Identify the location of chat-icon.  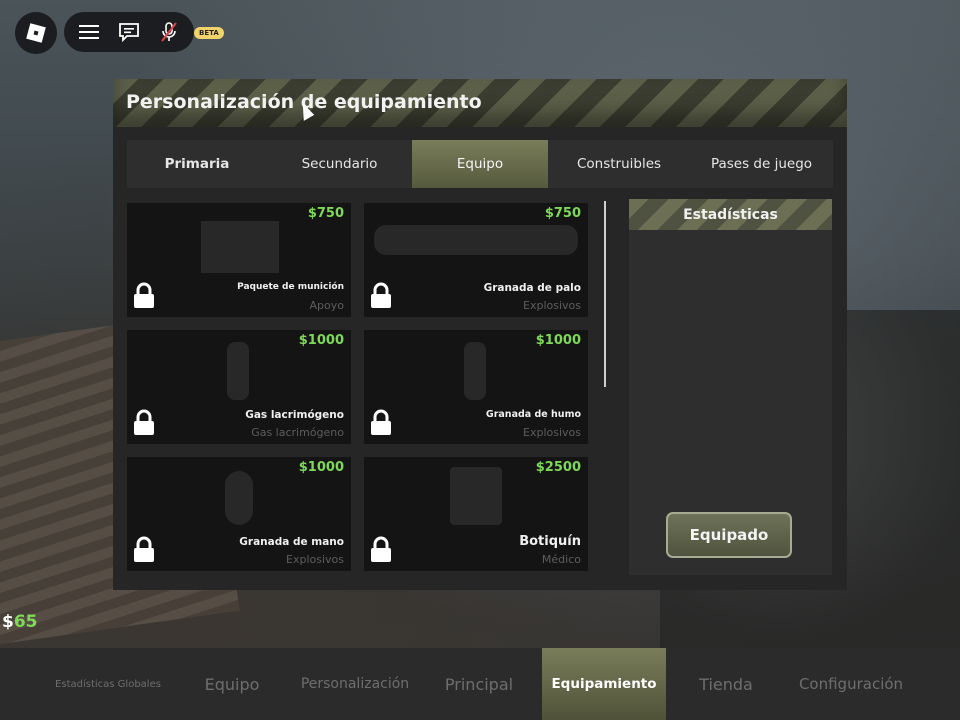
(129, 32).